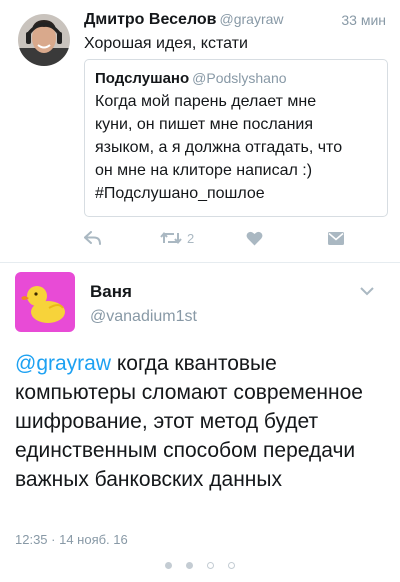 The width and height of the screenshot is (400, 582). Describe the element at coordinates (191, 238) in the screenshot. I see `retweet-count: 2` at that location.